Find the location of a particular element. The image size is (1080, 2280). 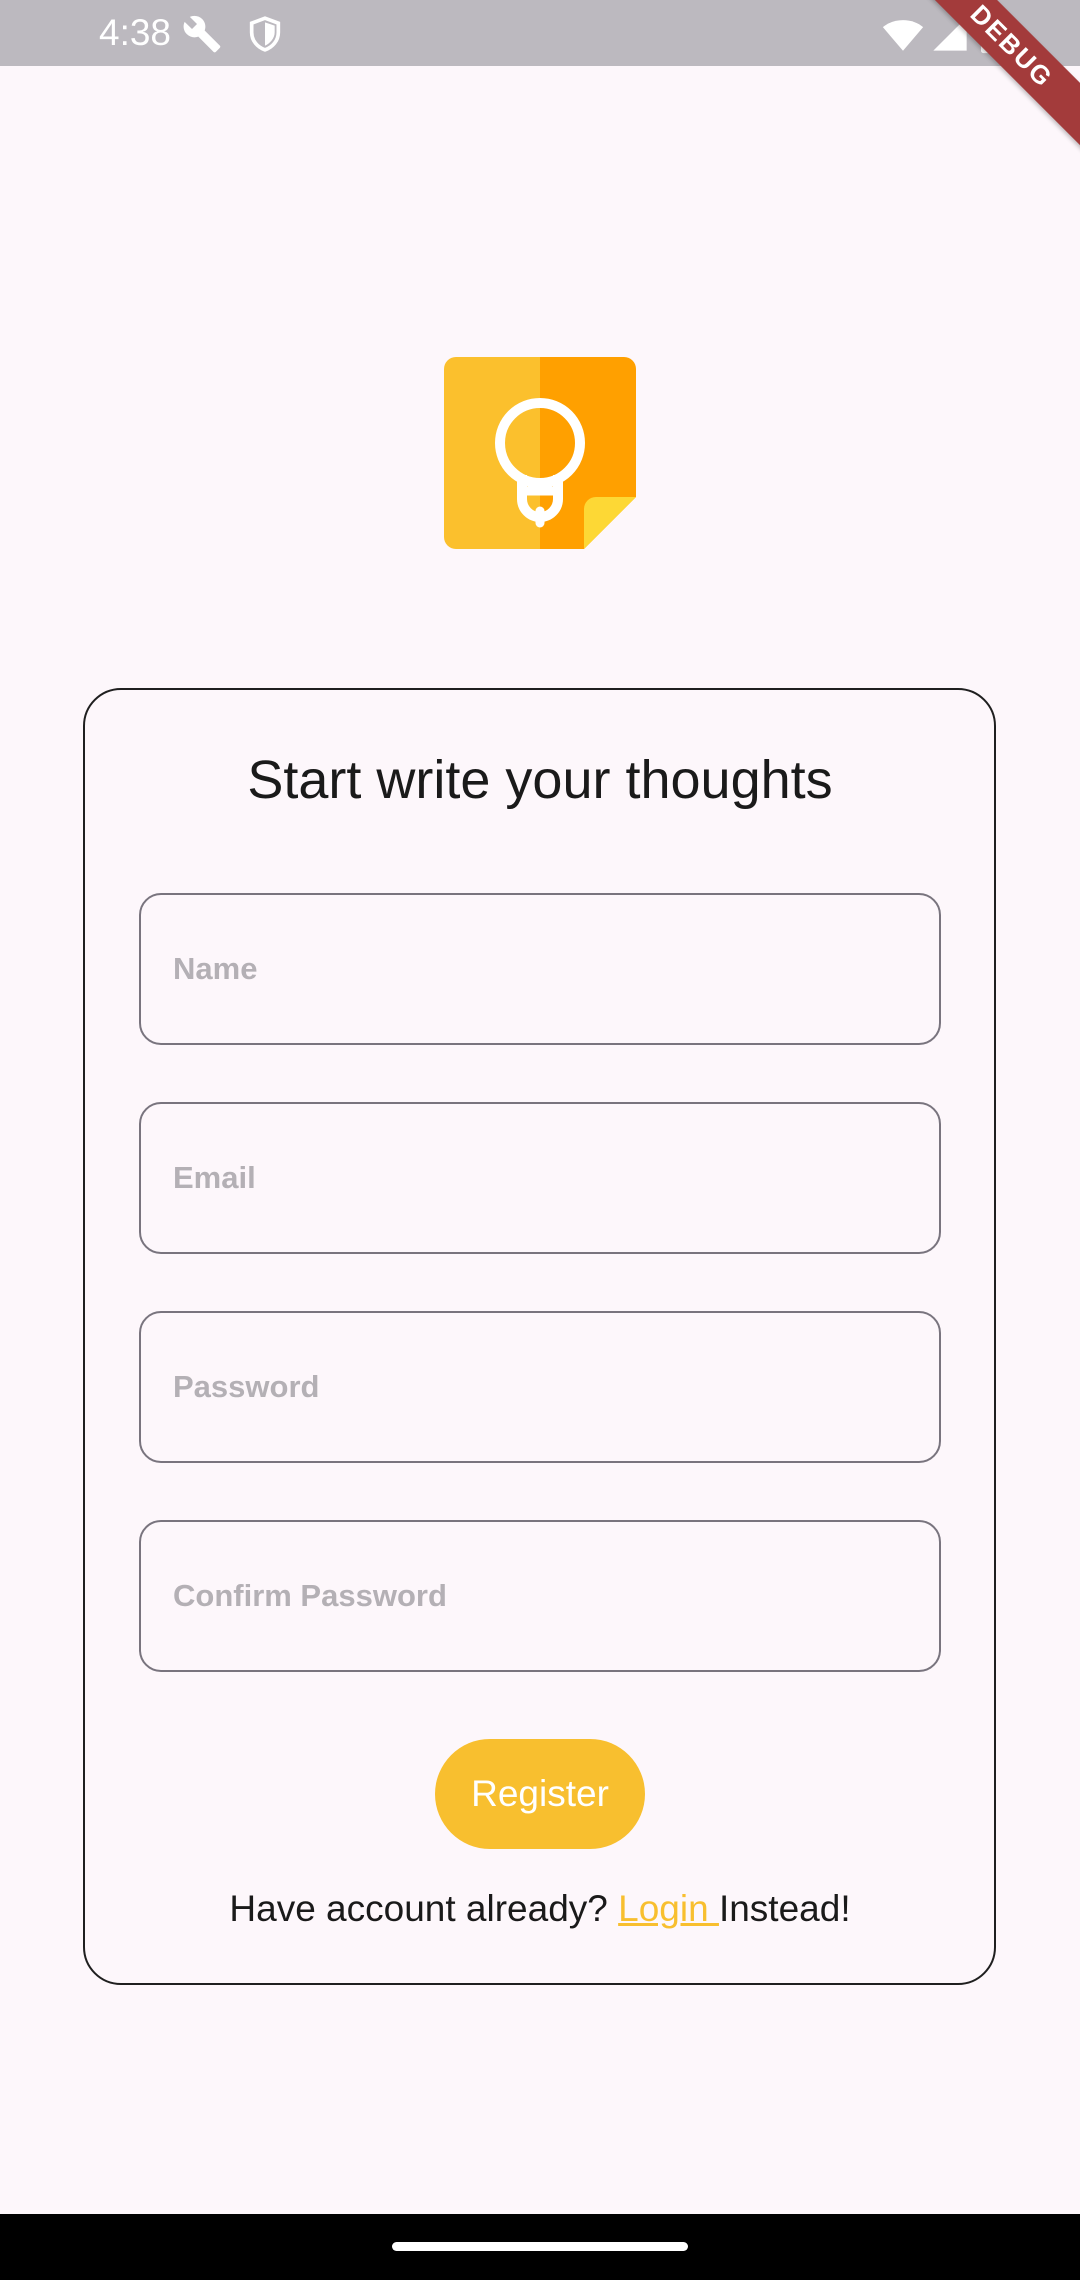

password-field is located at coordinates (540, 1387).